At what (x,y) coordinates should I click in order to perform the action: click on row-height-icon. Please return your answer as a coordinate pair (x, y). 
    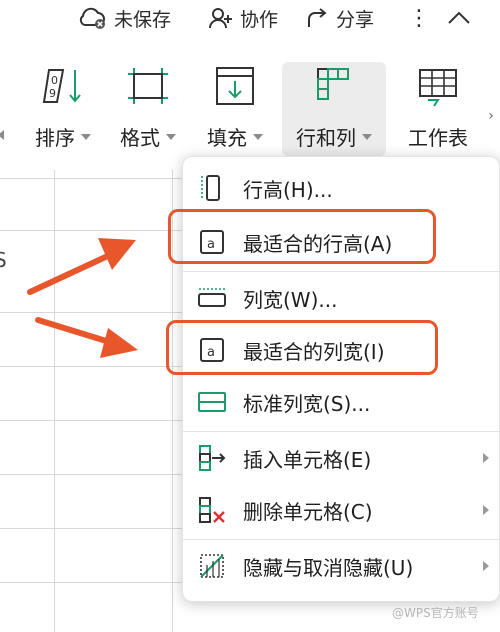
    Looking at the image, I should click on (212, 188).